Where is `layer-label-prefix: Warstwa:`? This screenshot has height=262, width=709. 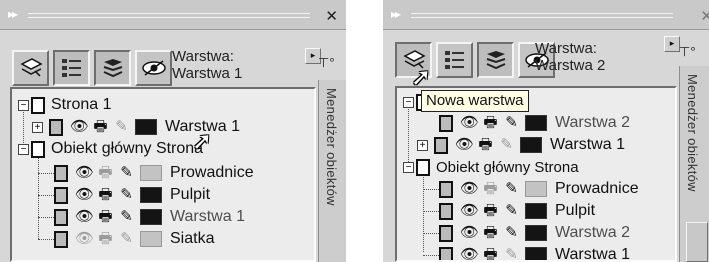
layer-label-prefix: Warstwa: is located at coordinates (203, 56).